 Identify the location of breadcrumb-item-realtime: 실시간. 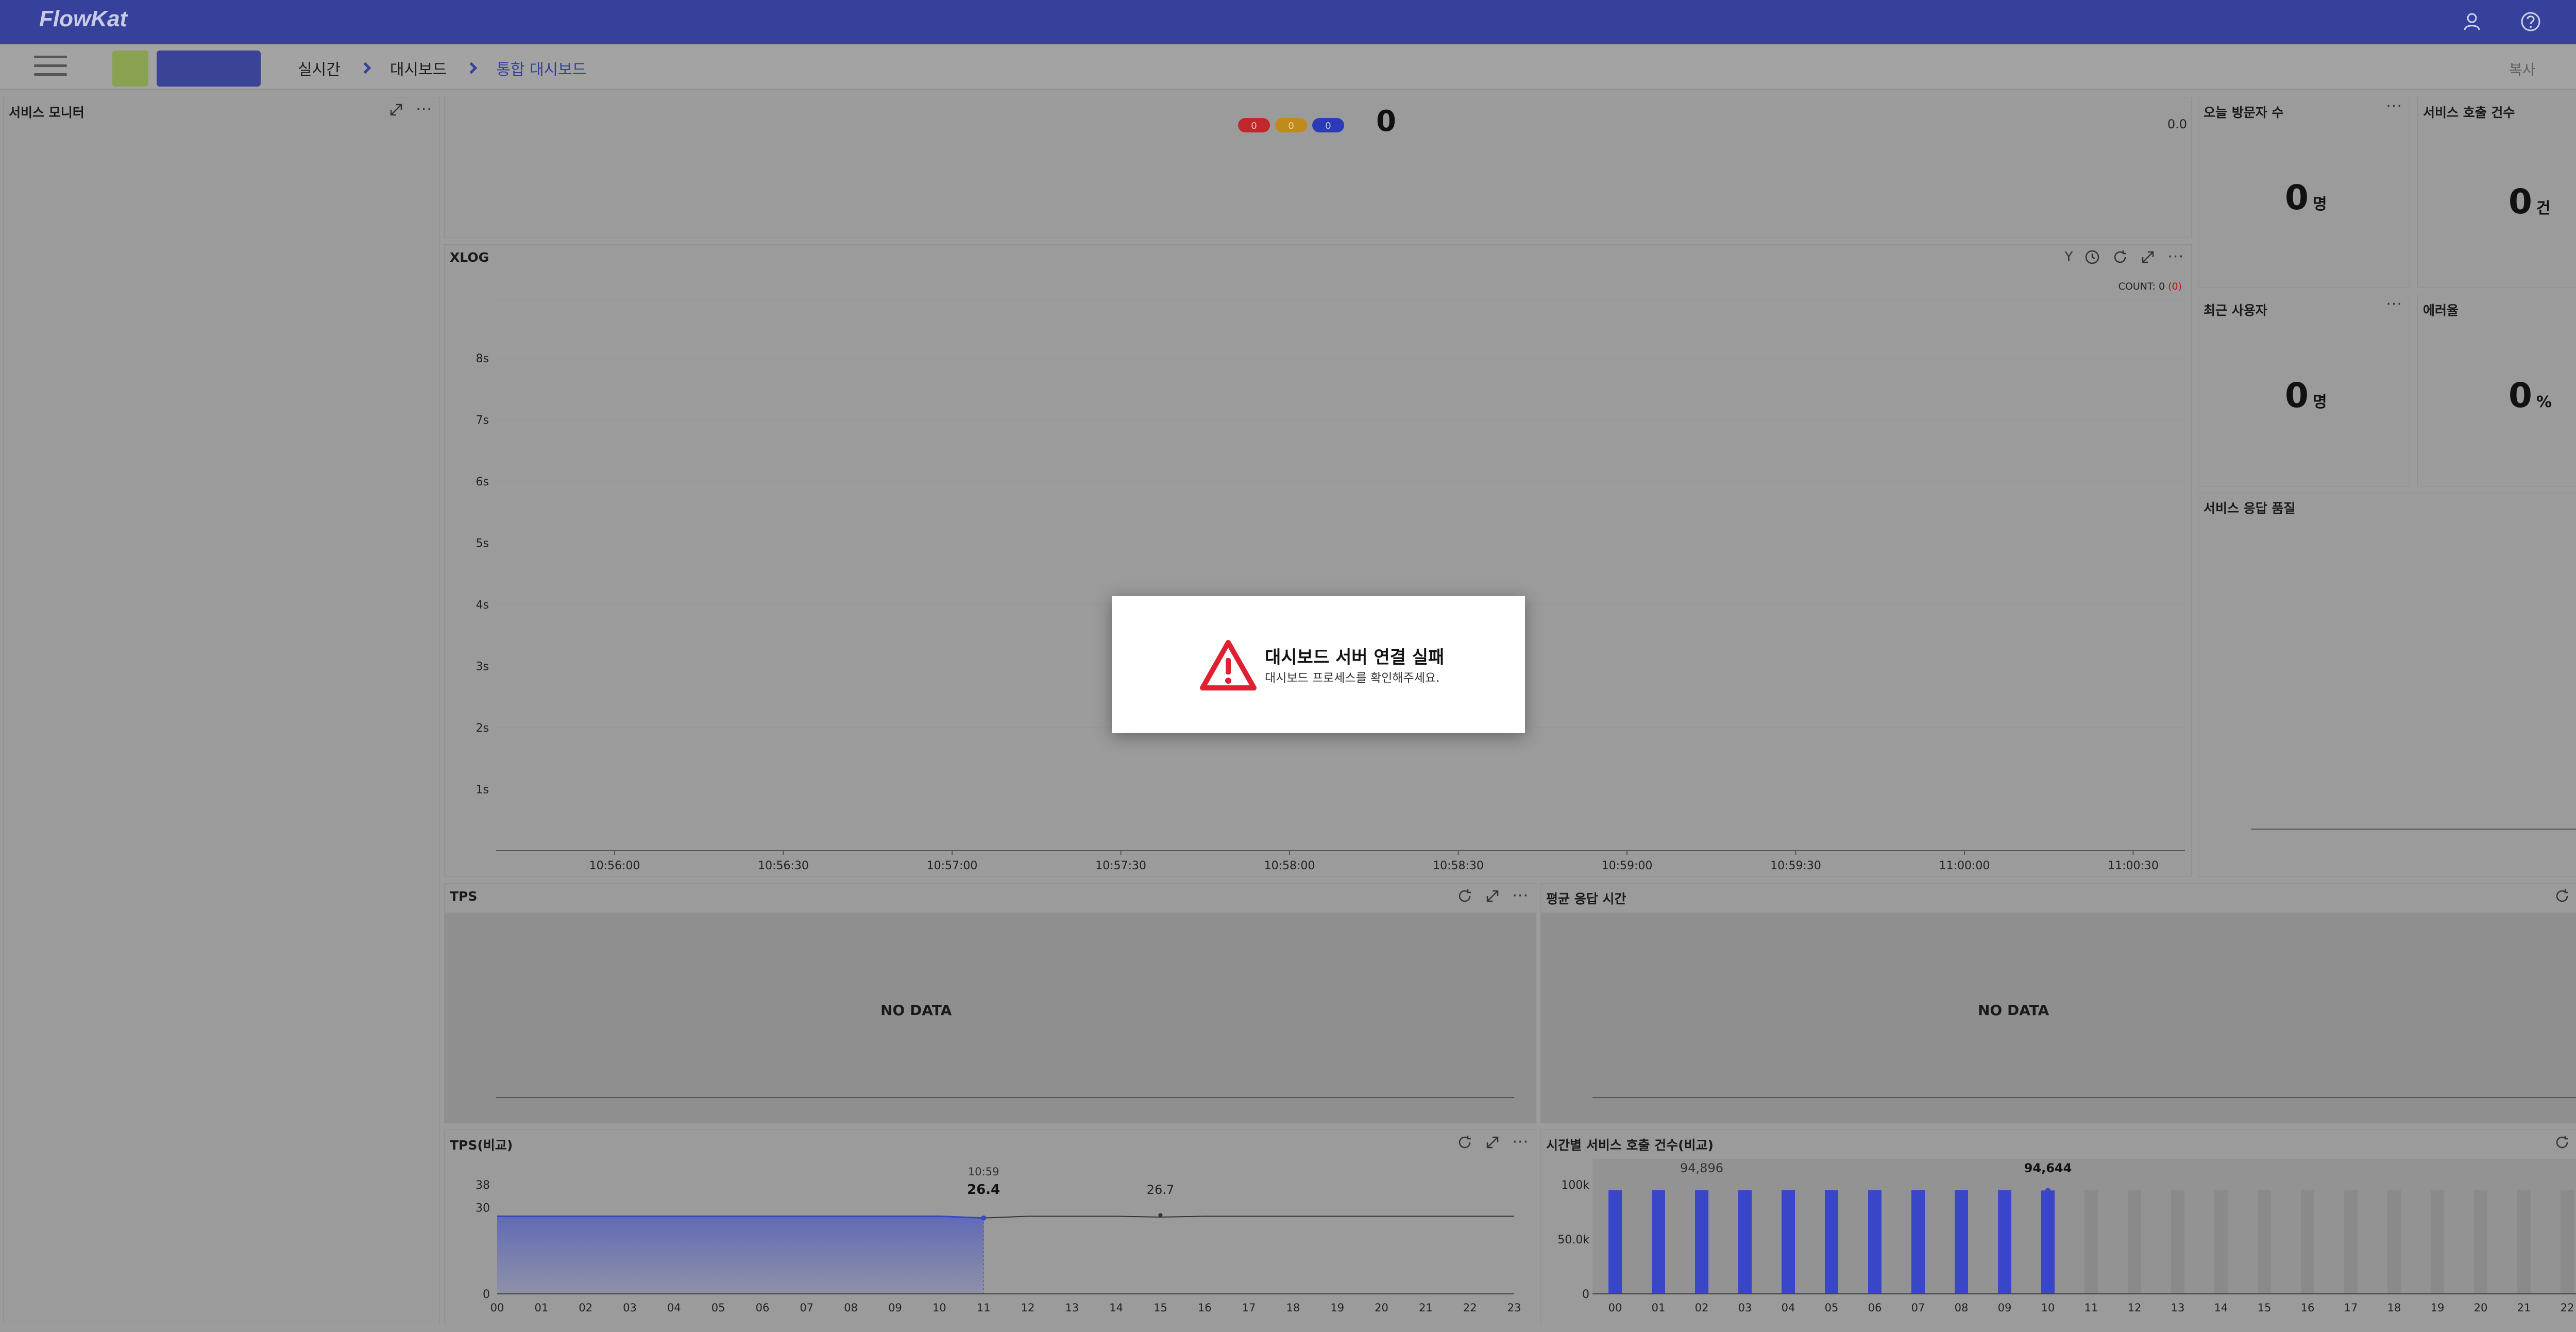
(319, 68).